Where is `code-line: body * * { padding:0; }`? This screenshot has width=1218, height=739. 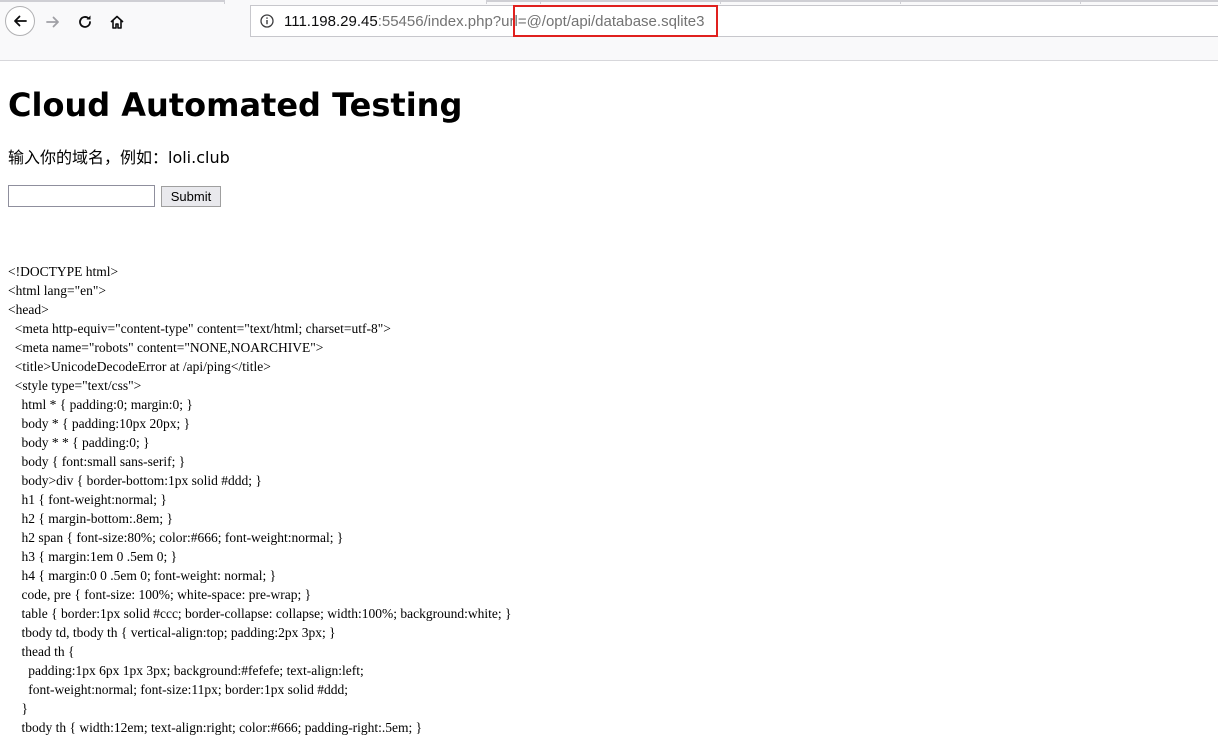
code-line: body * * { padding:0; } is located at coordinates (85, 442).